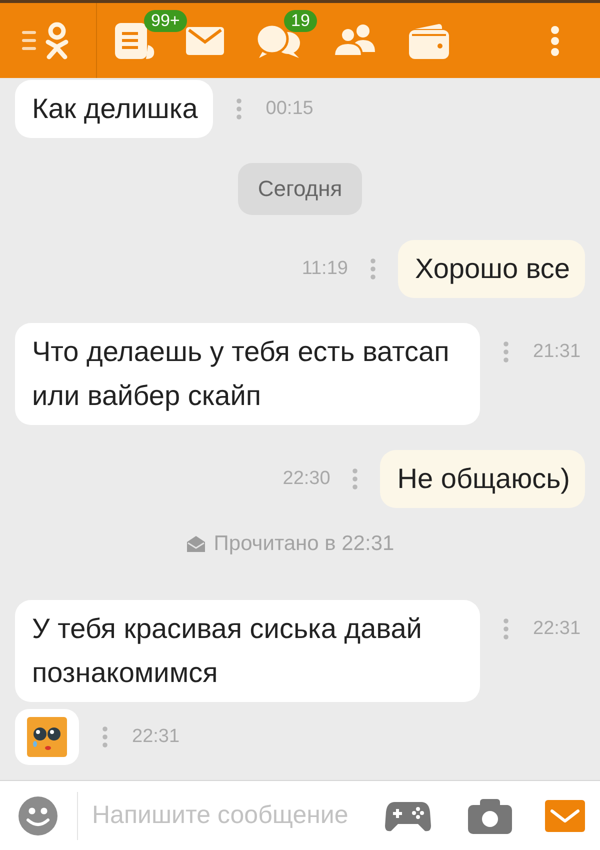  Describe the element at coordinates (491, 269) in the screenshot. I see `outgoing-message: Хорошо все` at that location.